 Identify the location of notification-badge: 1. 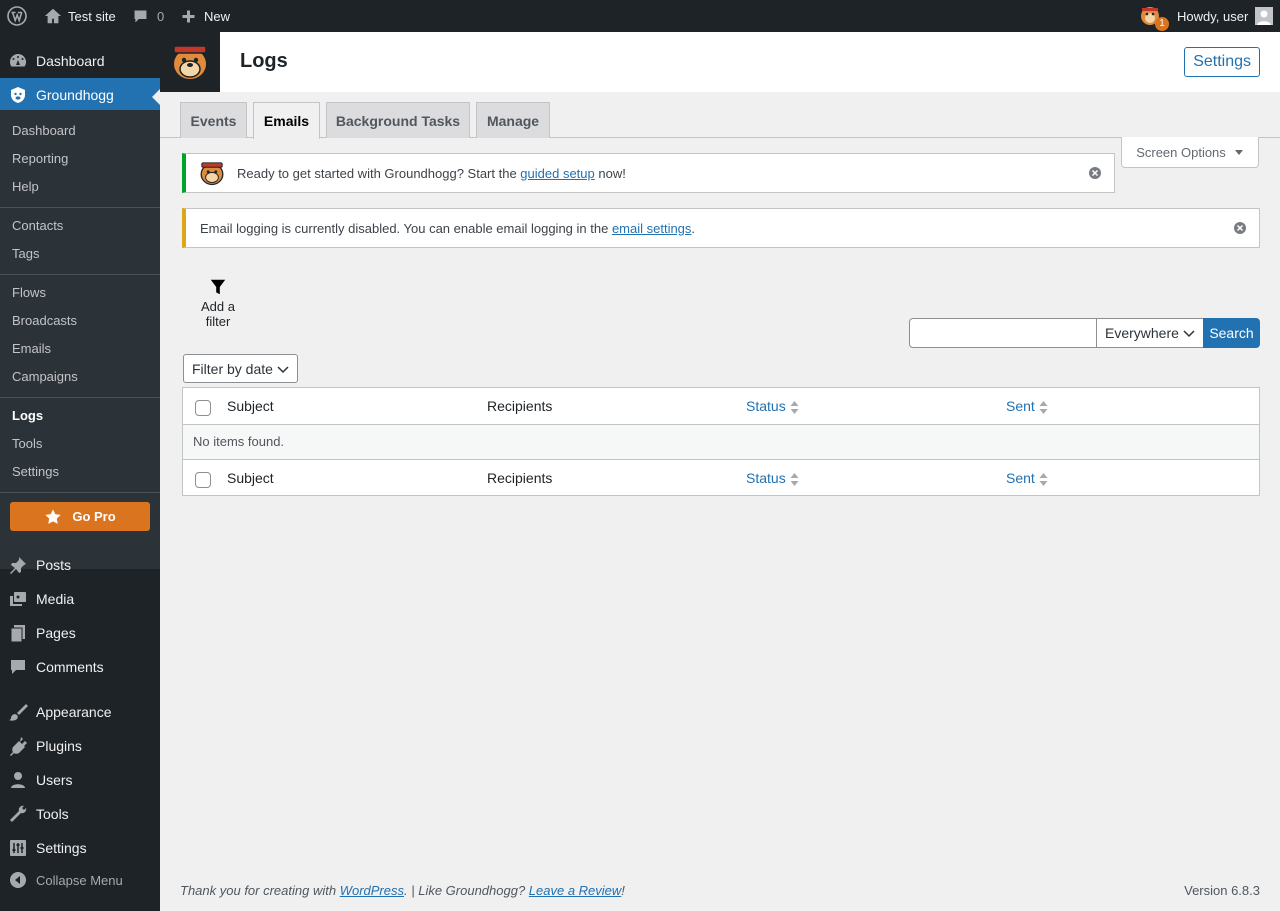
(1162, 24).